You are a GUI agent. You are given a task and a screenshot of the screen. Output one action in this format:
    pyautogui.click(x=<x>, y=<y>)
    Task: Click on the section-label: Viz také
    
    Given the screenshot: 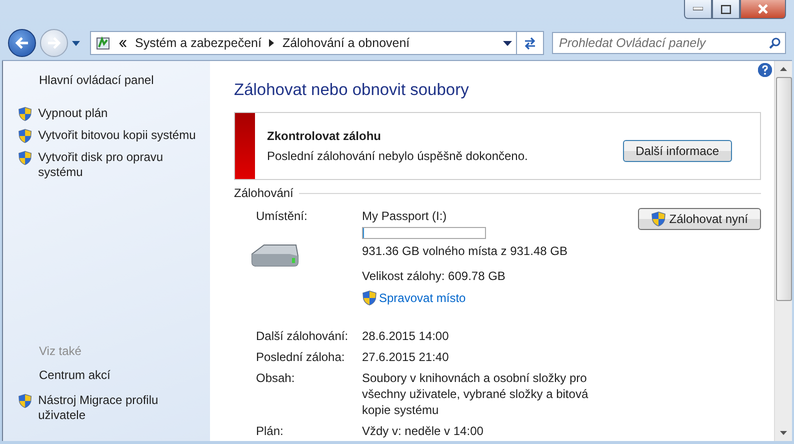 What is the action you would take?
    pyautogui.click(x=60, y=351)
    